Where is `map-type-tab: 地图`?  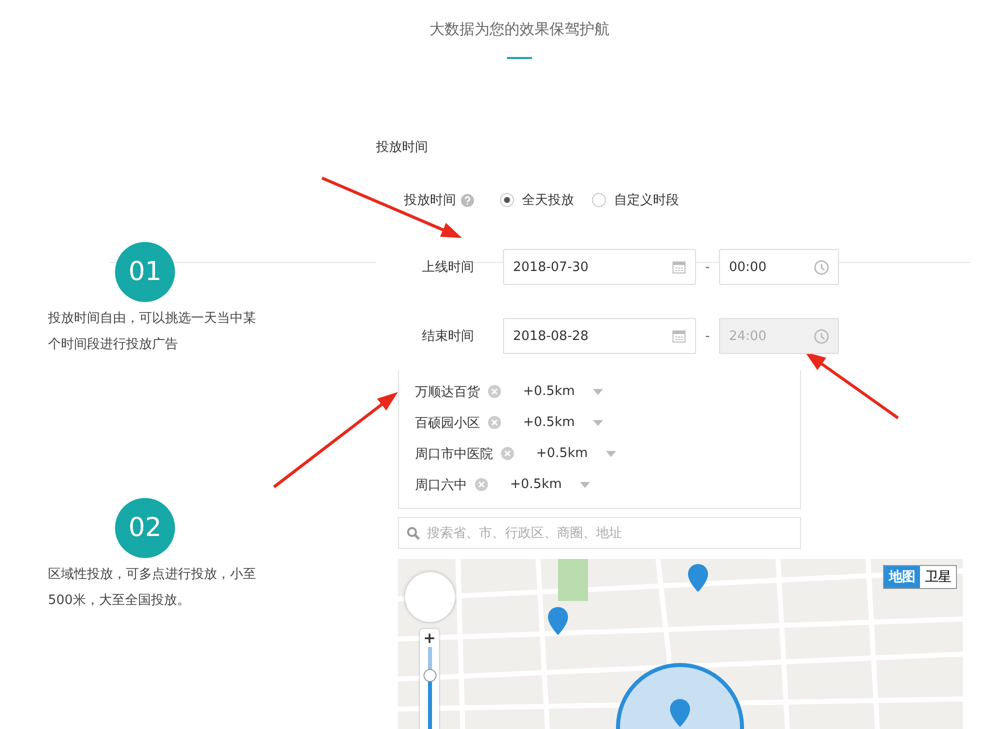 map-type-tab: 地图 is located at coordinates (902, 577).